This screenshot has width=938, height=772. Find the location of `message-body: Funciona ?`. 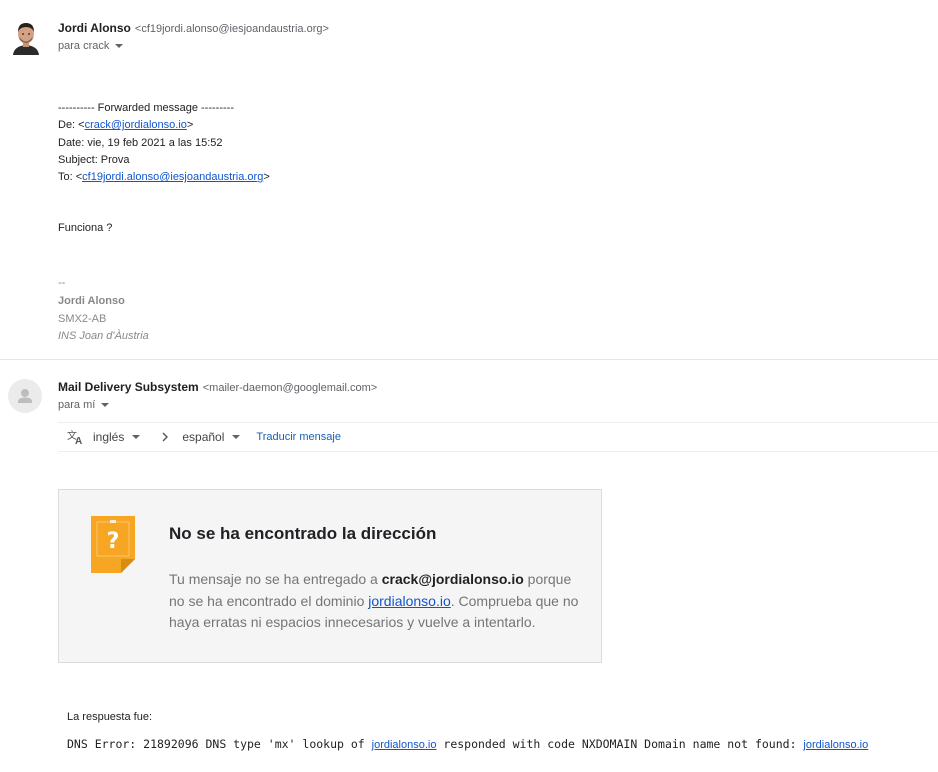

message-body: Funciona ? is located at coordinates (85, 228).